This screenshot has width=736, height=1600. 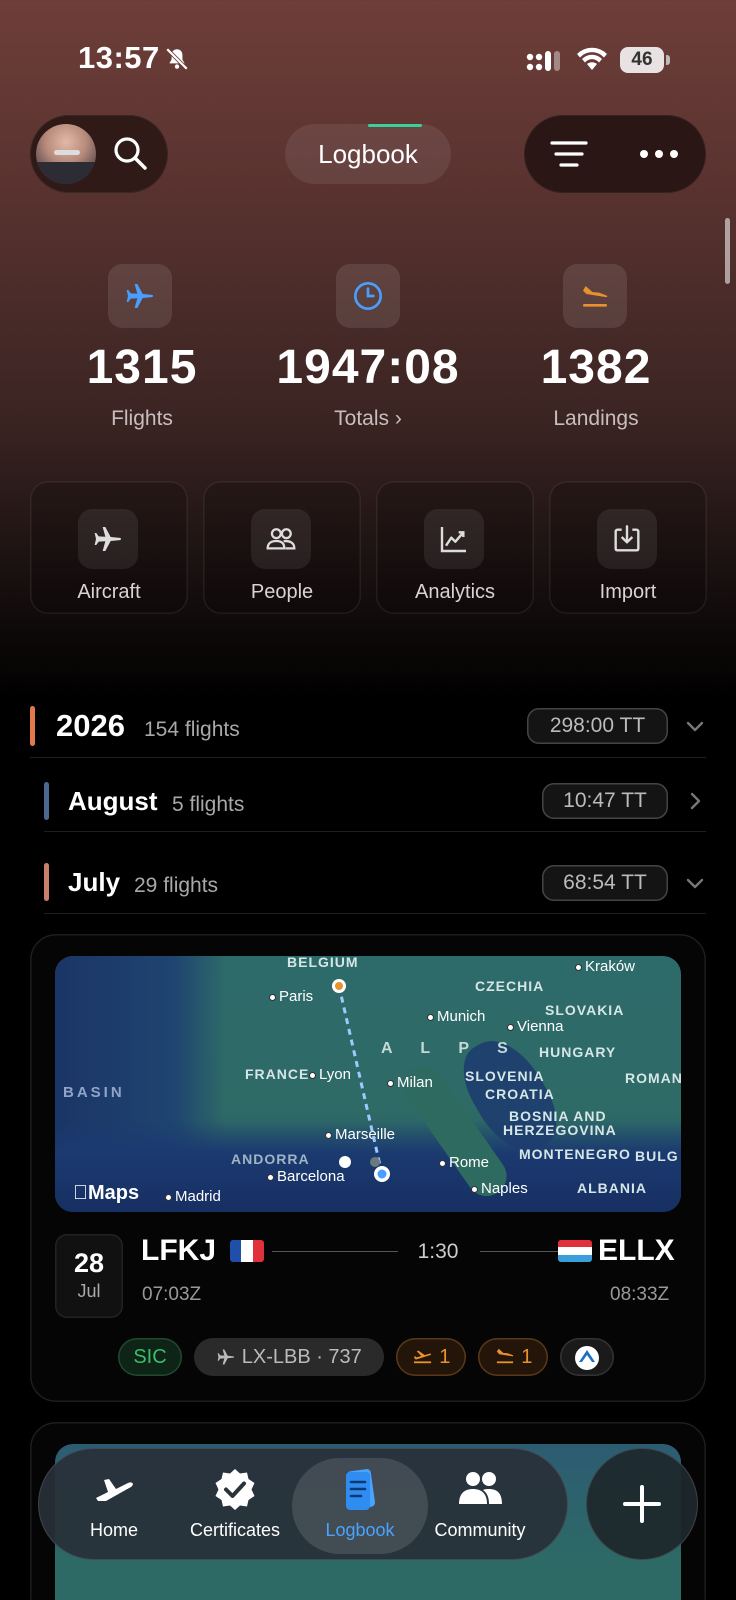 I want to click on more-options-icon, so click(x=659, y=154).